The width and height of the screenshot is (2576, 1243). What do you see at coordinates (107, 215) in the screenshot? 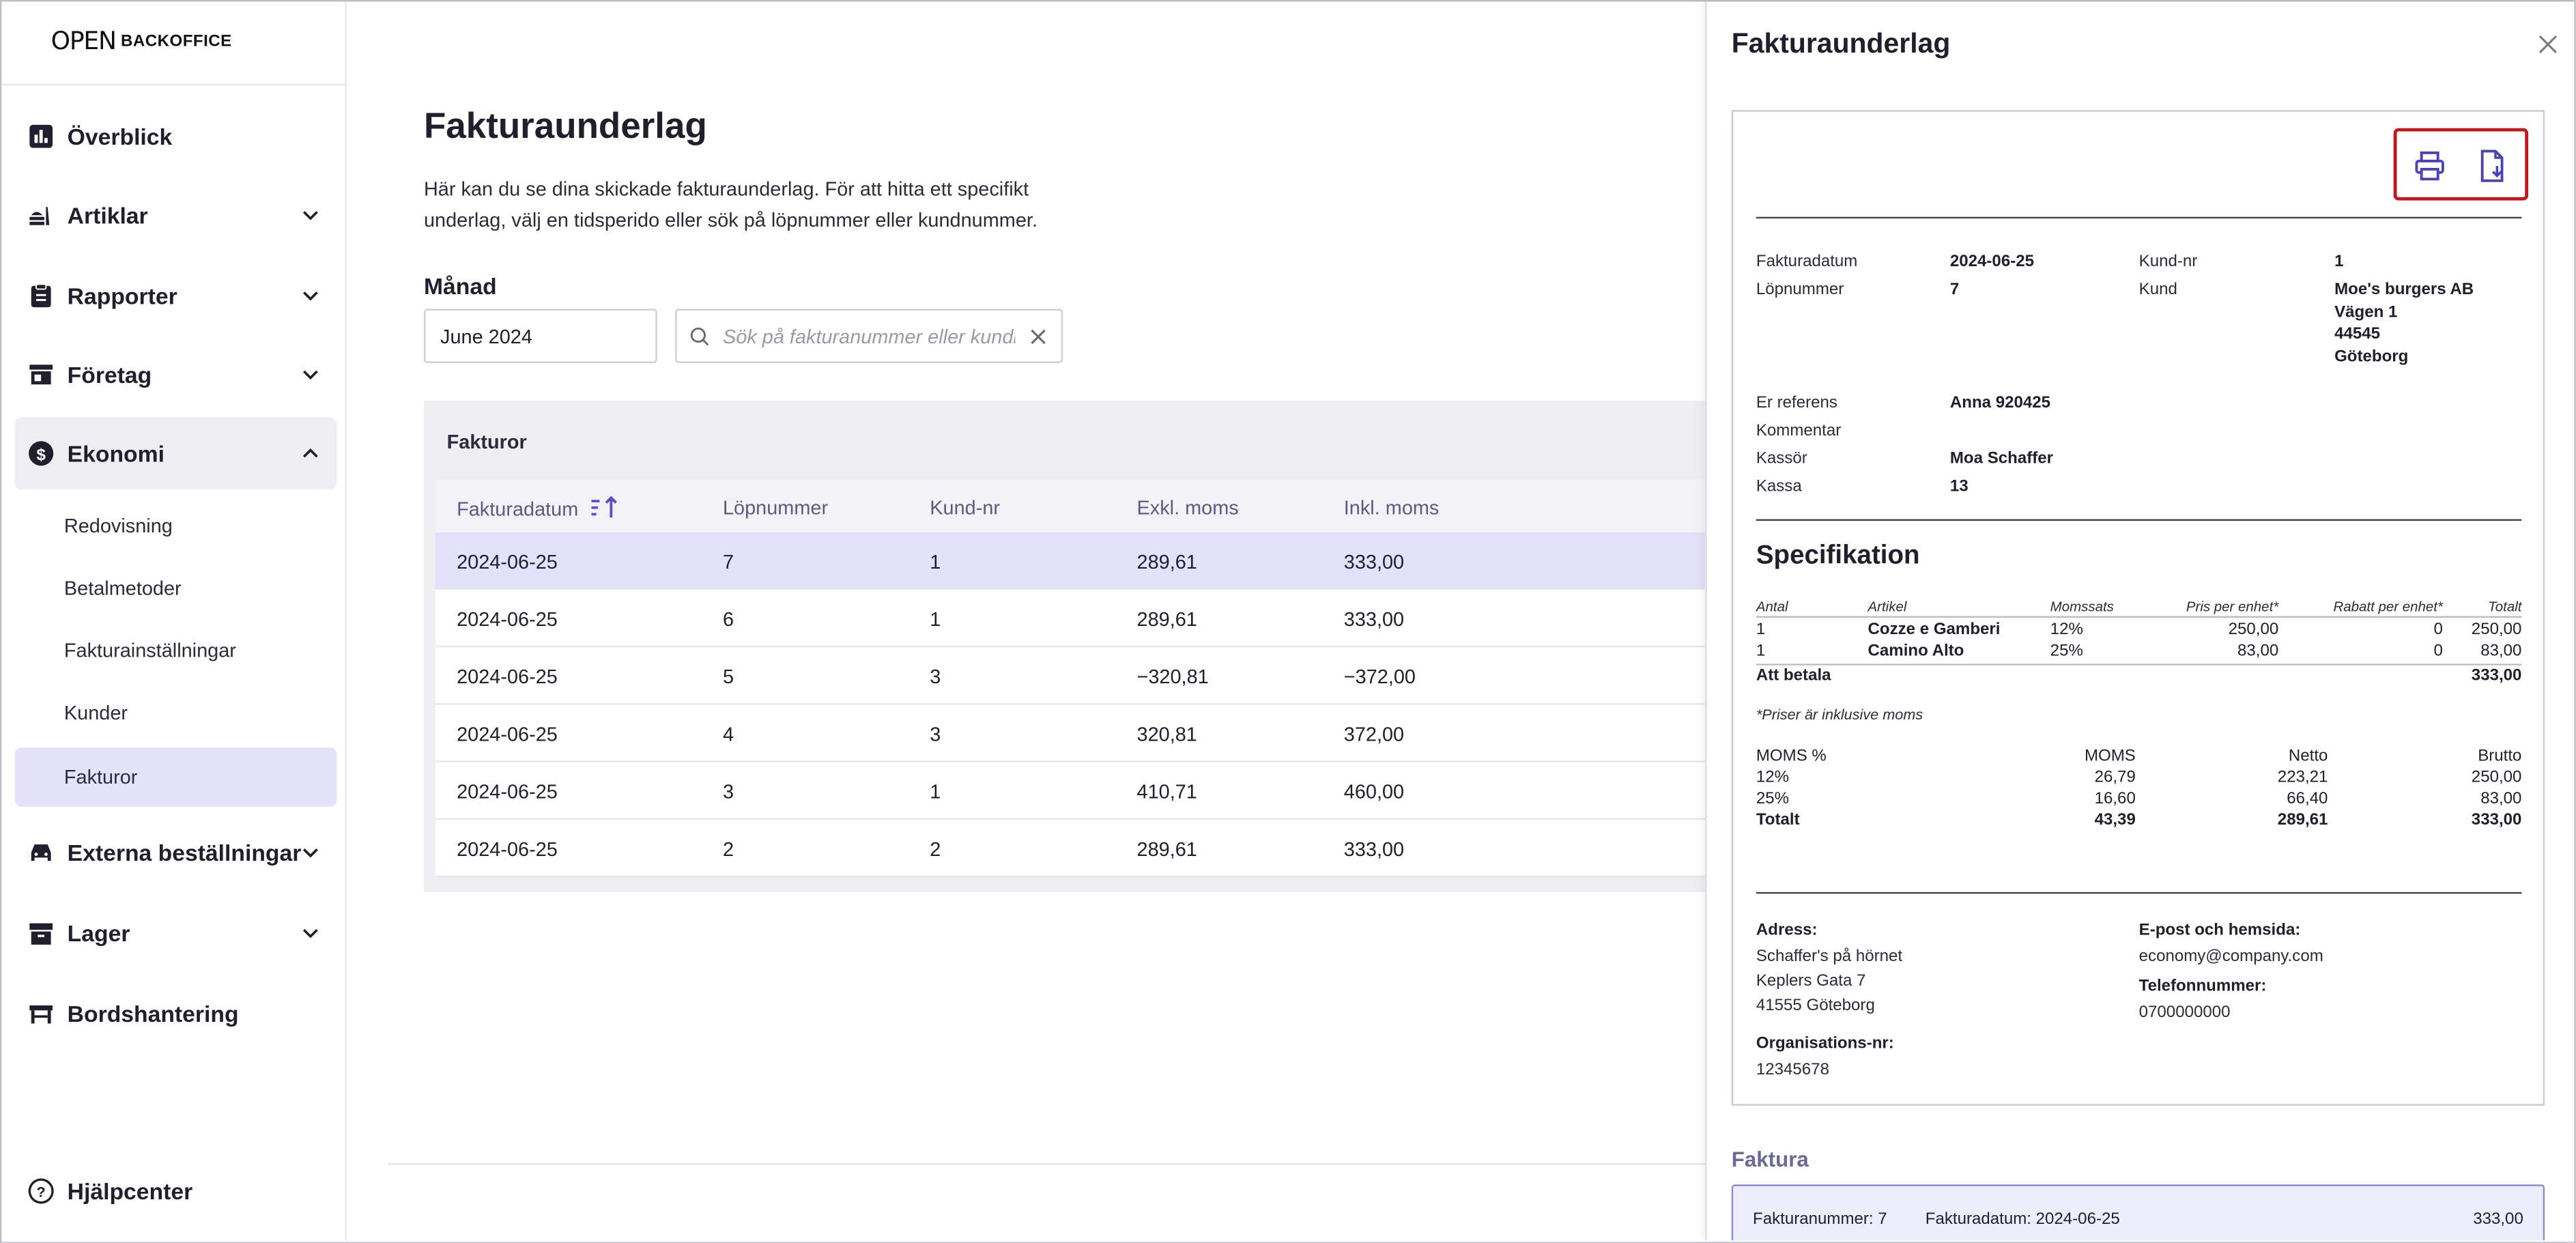
I see `sidebar-item-label: Artiklar` at bounding box center [107, 215].